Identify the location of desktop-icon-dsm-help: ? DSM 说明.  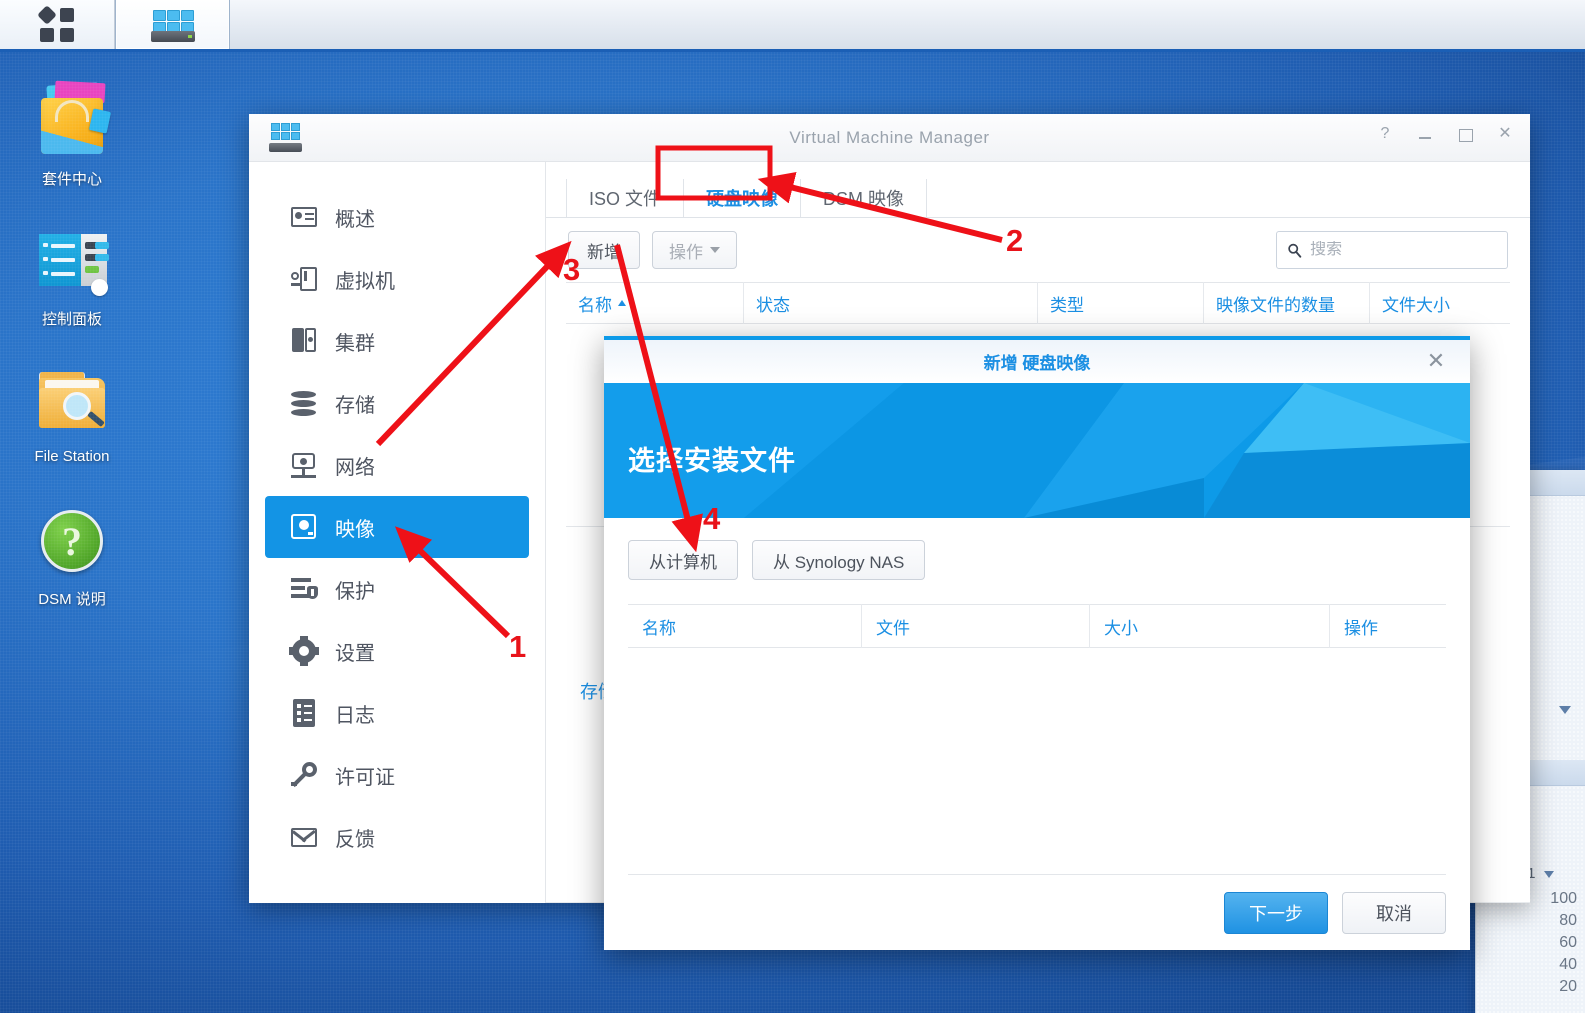
(72, 555).